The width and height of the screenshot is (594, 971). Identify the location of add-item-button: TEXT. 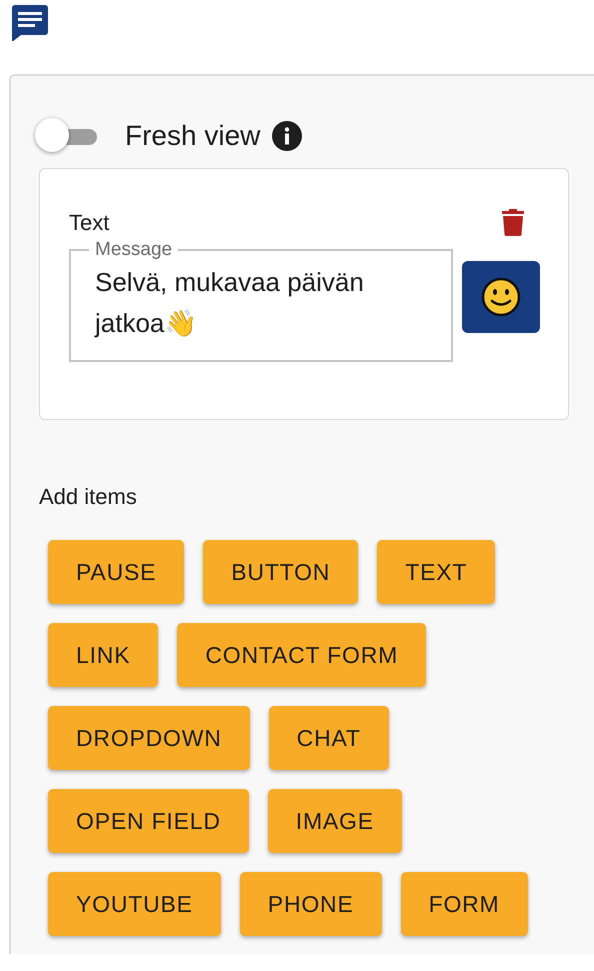
(436, 572).